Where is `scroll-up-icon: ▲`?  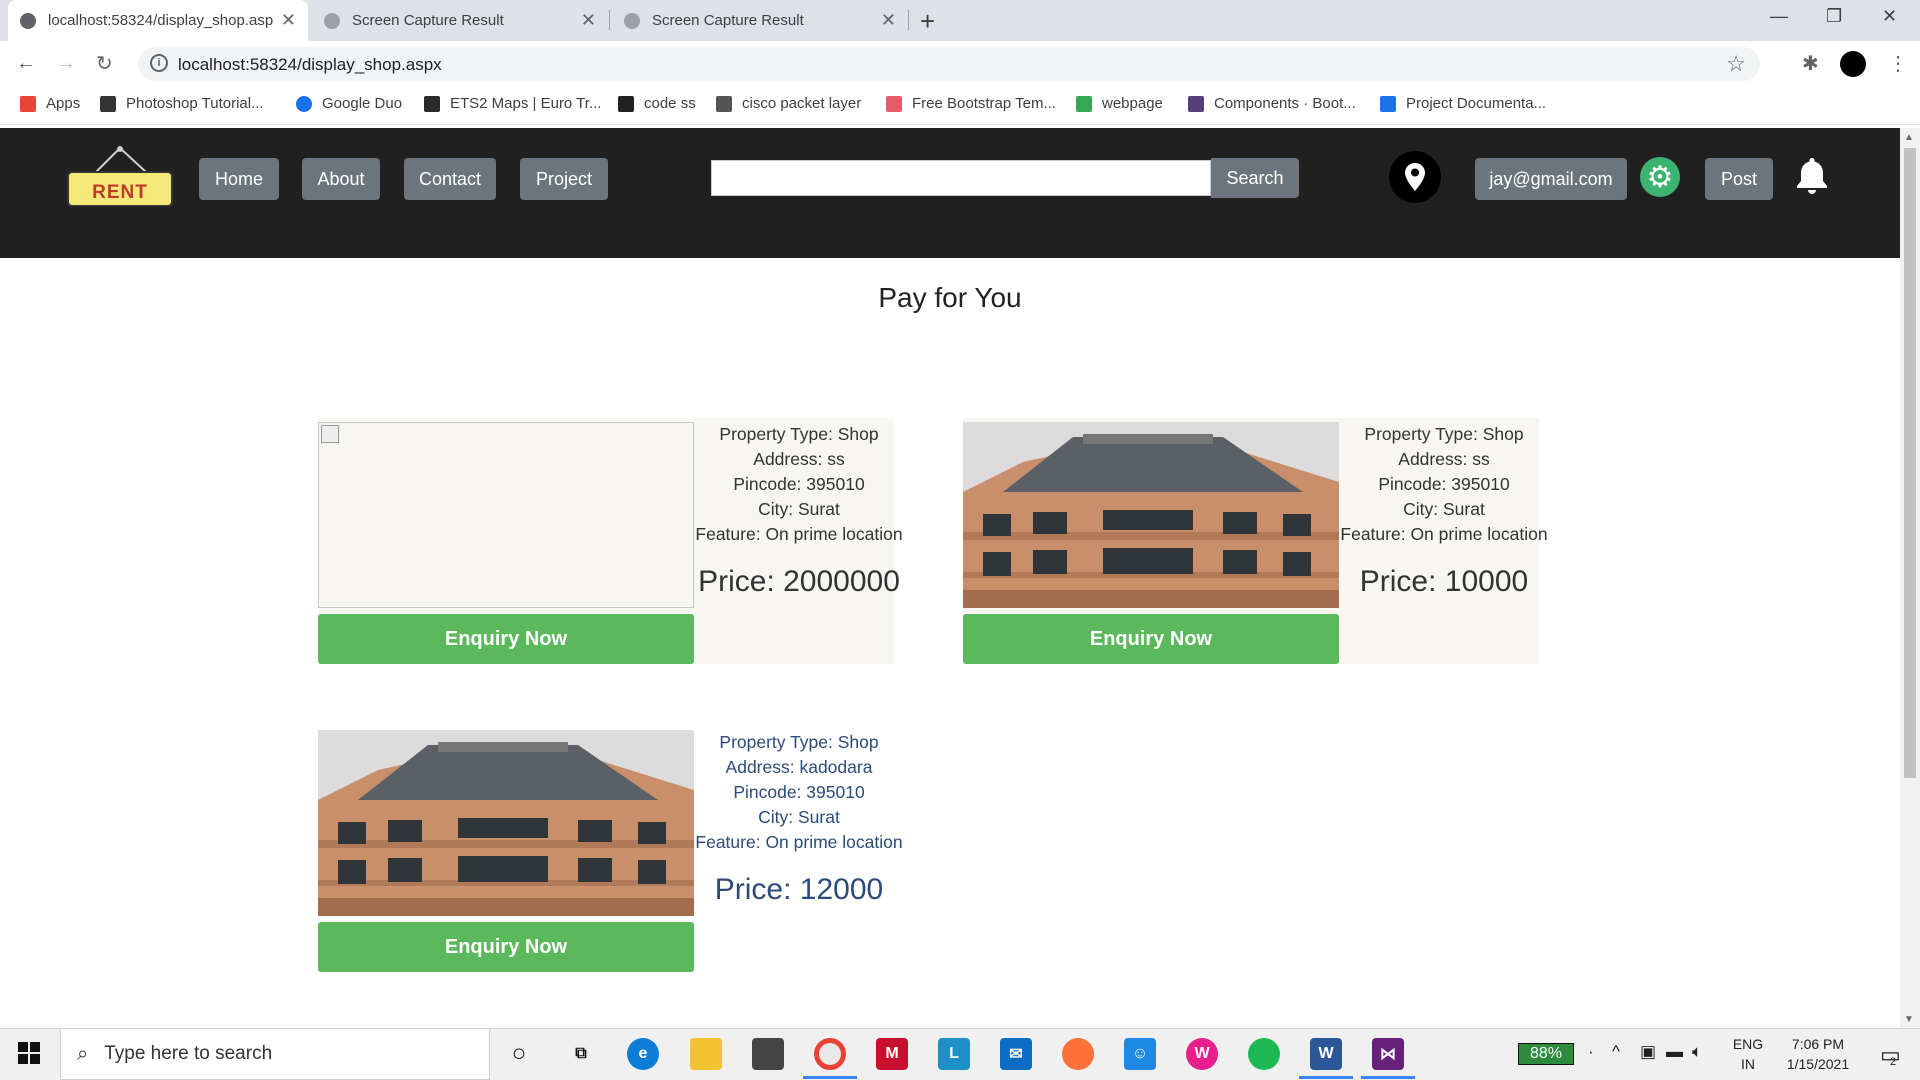
scroll-up-icon: ▲ is located at coordinates (1909, 137).